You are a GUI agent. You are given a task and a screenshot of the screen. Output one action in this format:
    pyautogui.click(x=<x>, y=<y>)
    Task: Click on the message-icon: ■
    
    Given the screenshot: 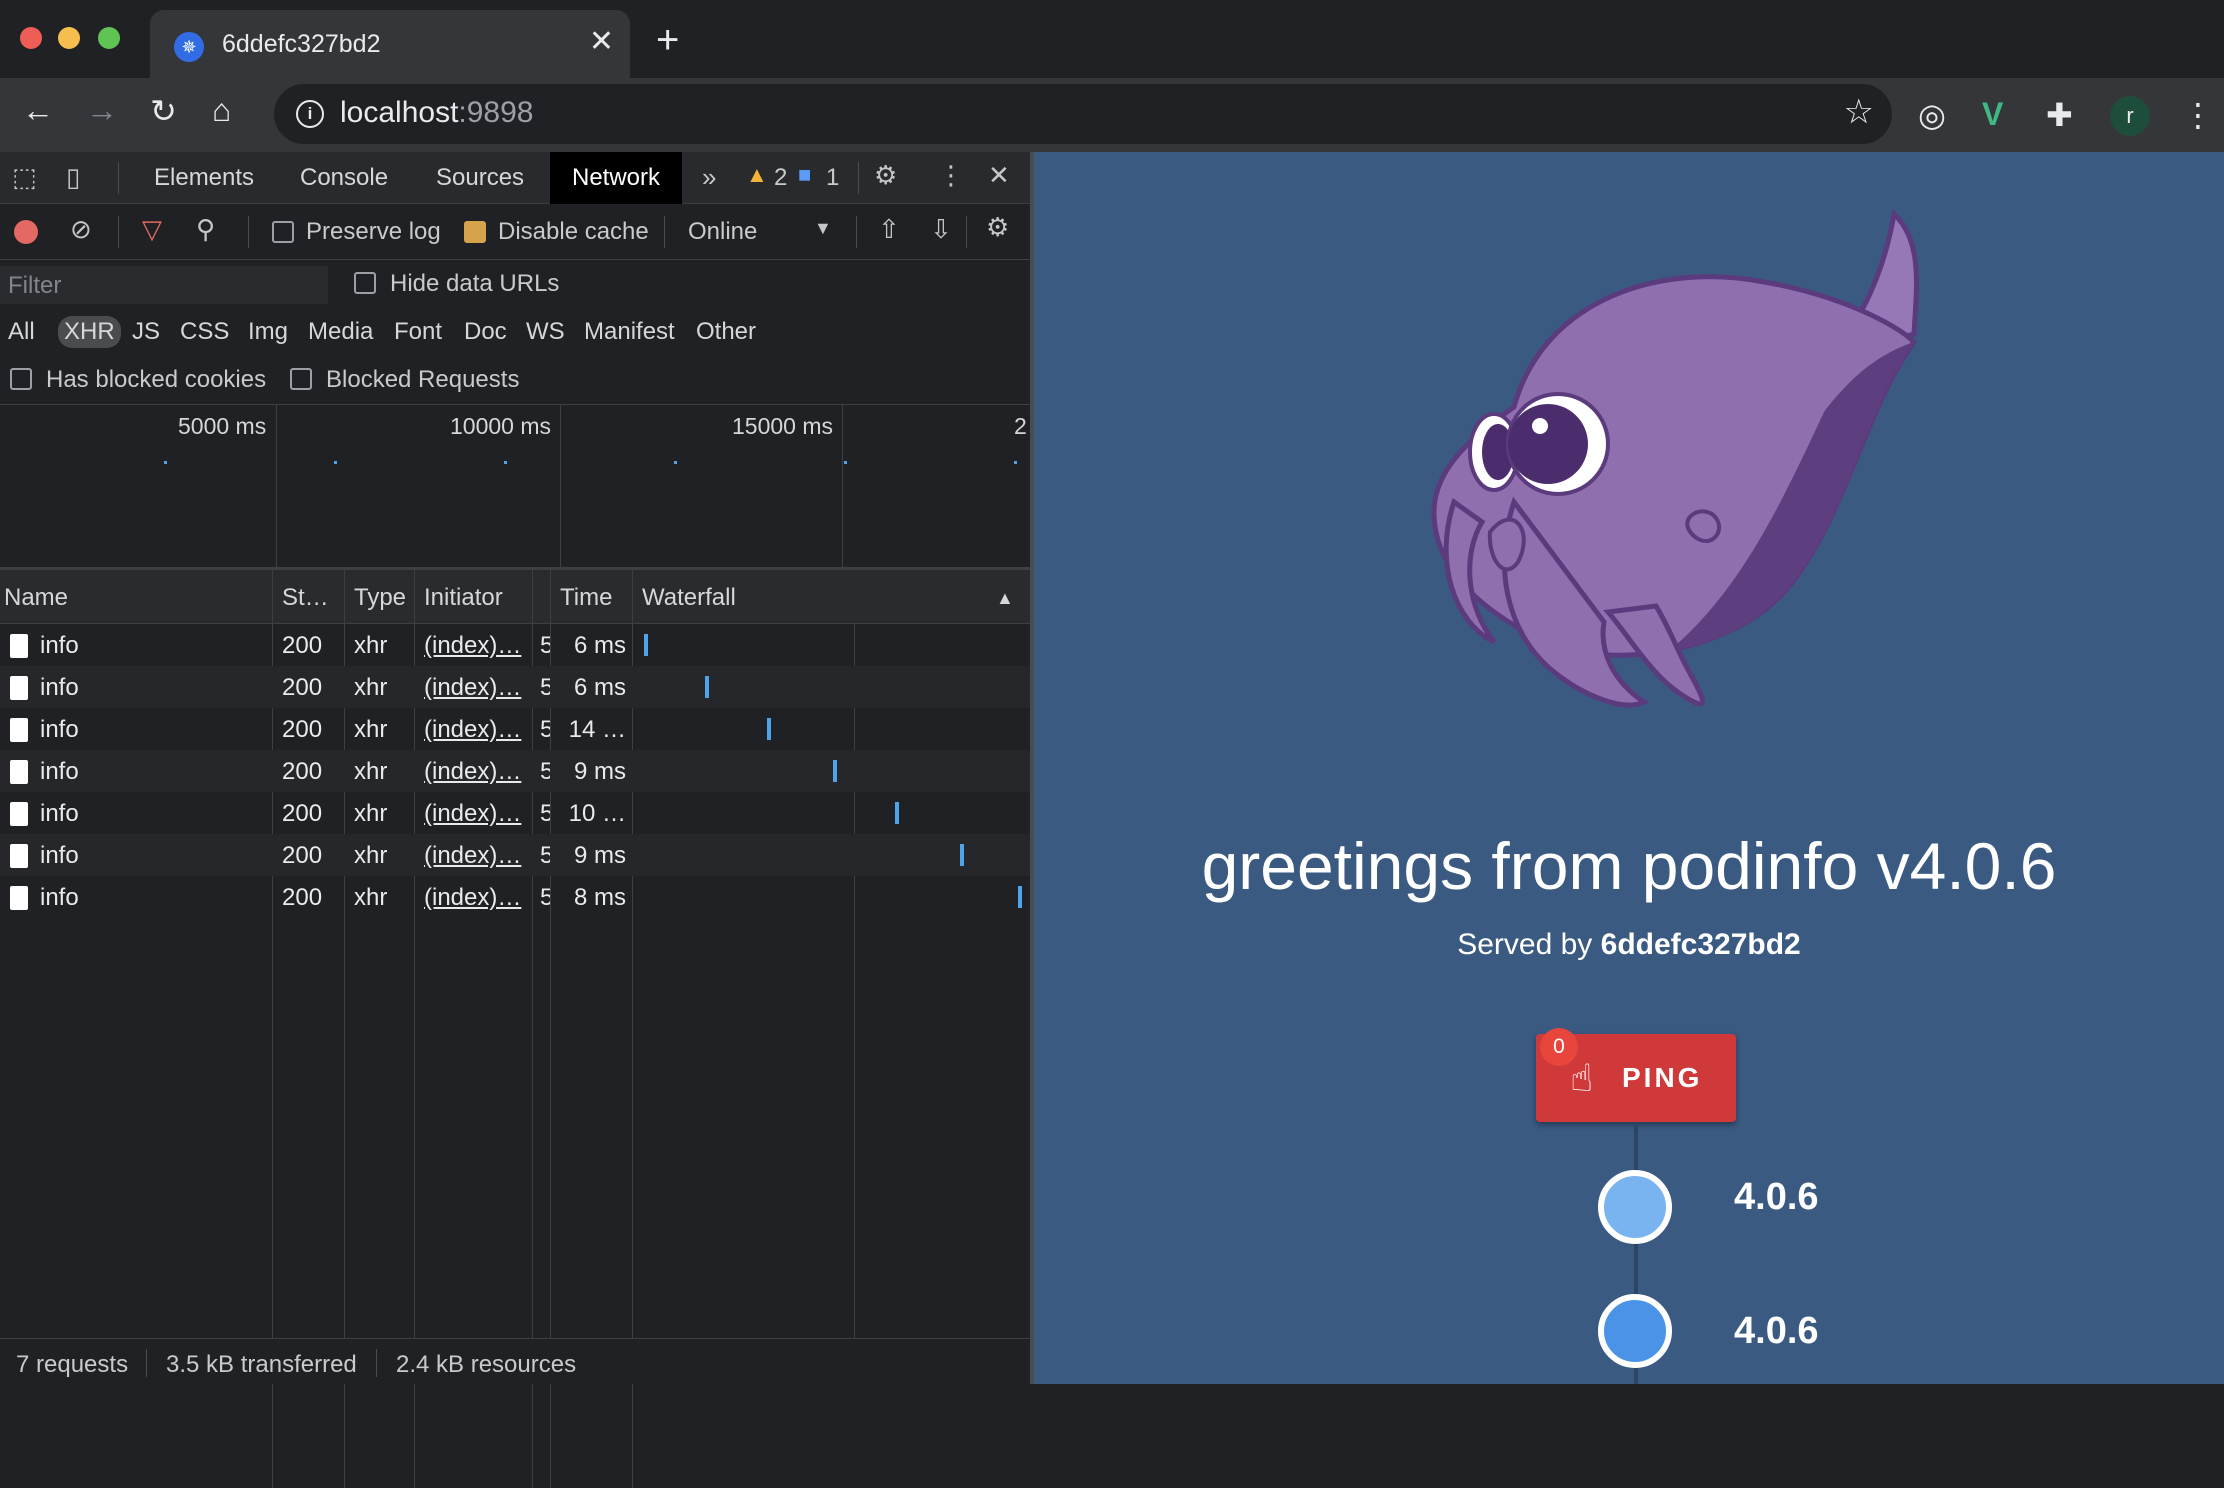 What is the action you would take?
    pyautogui.click(x=804, y=175)
    